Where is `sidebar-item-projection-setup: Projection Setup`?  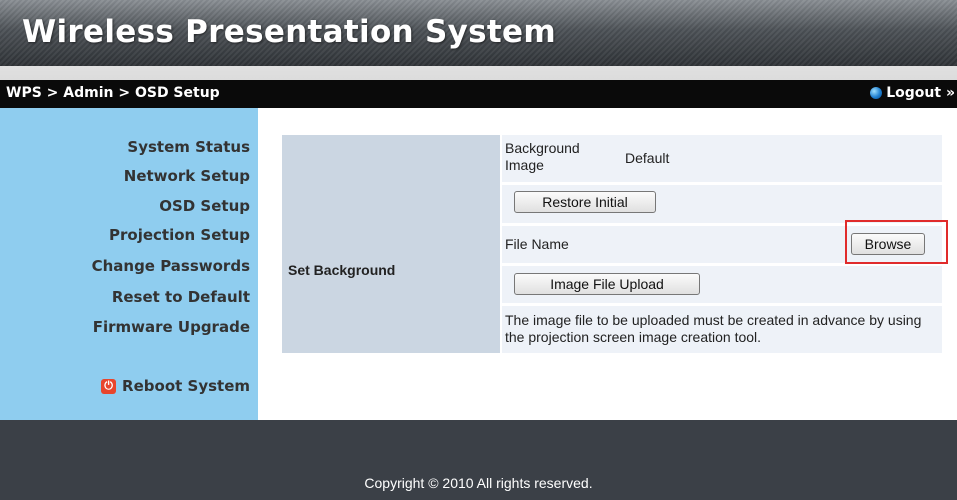 sidebar-item-projection-setup: Projection Setup is located at coordinates (179, 235).